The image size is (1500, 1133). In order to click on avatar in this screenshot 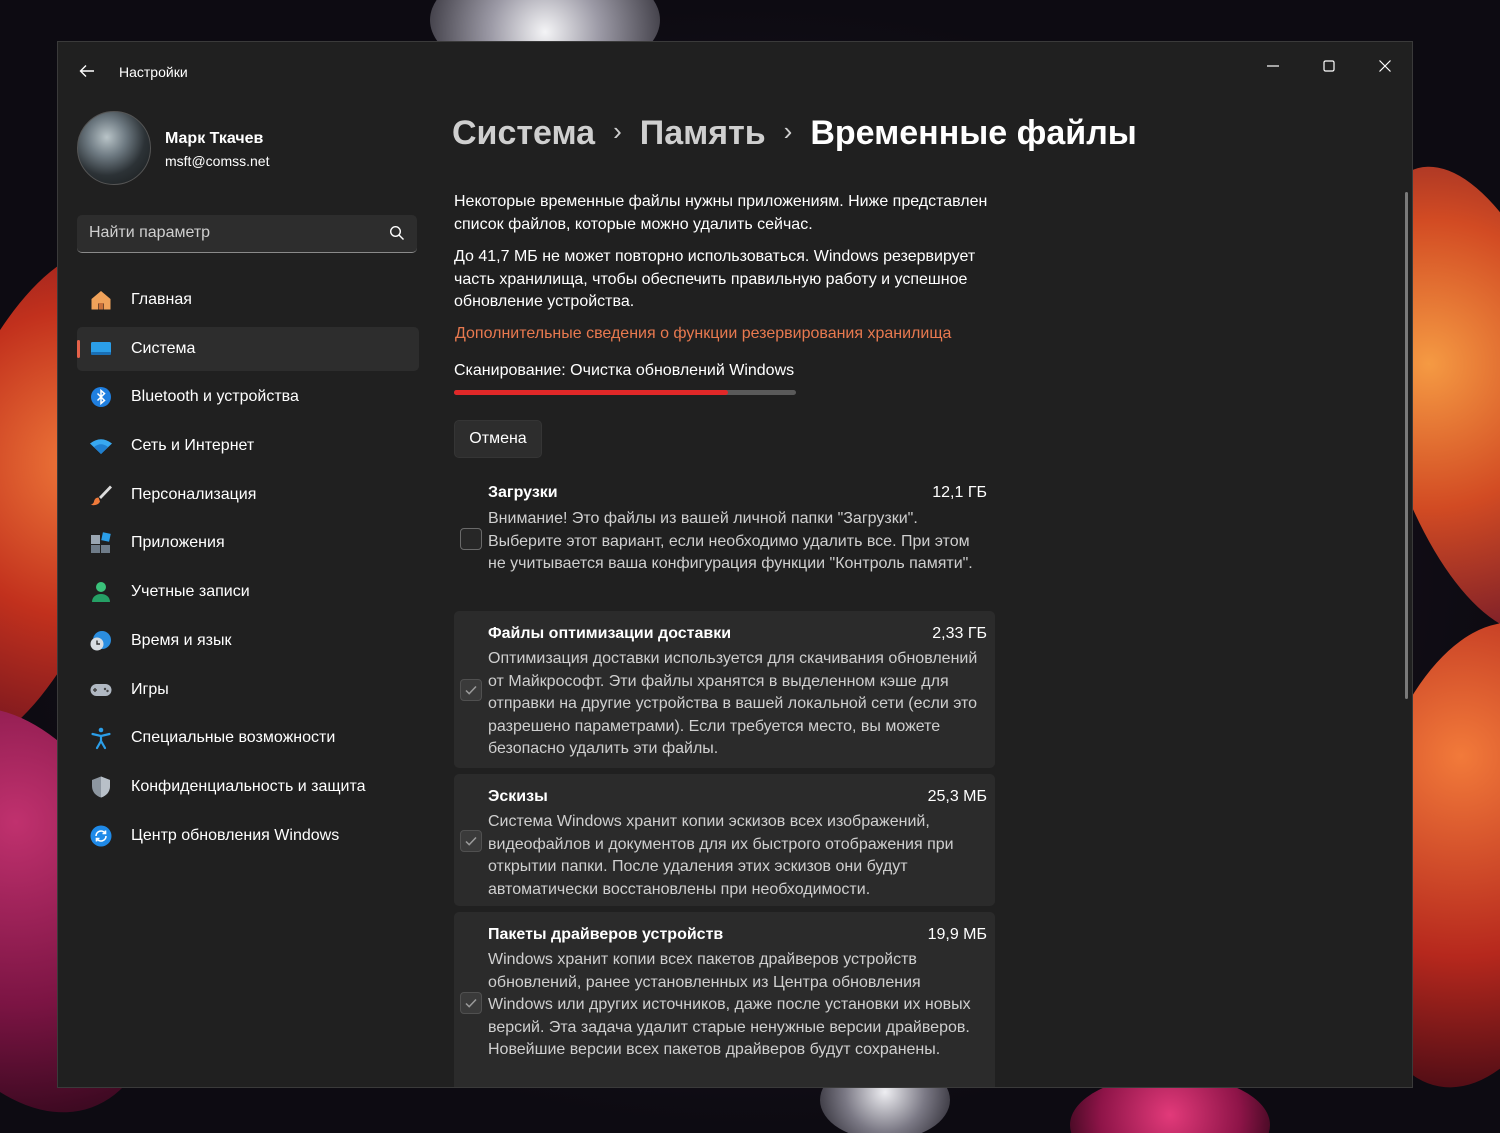, I will do `click(114, 148)`.